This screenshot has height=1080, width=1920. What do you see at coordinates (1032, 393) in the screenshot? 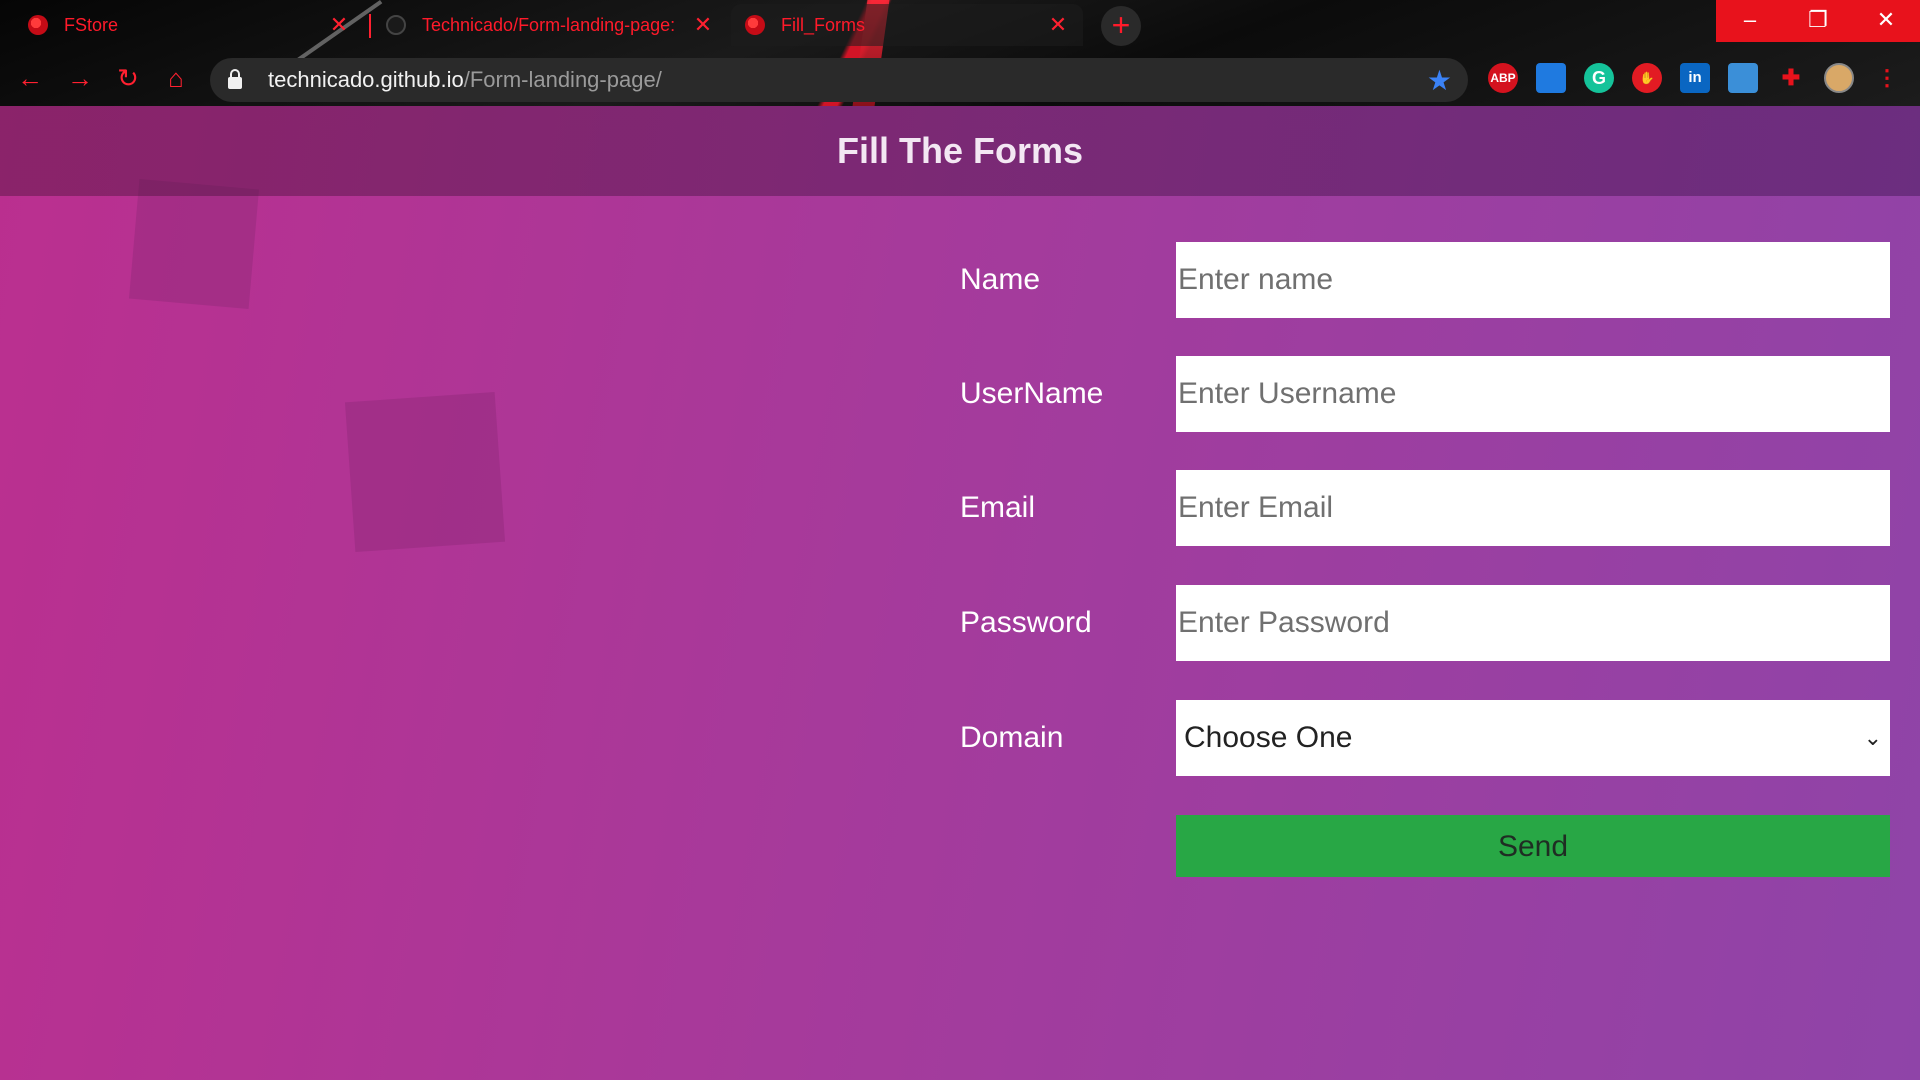
I see `username-label: UserName` at bounding box center [1032, 393].